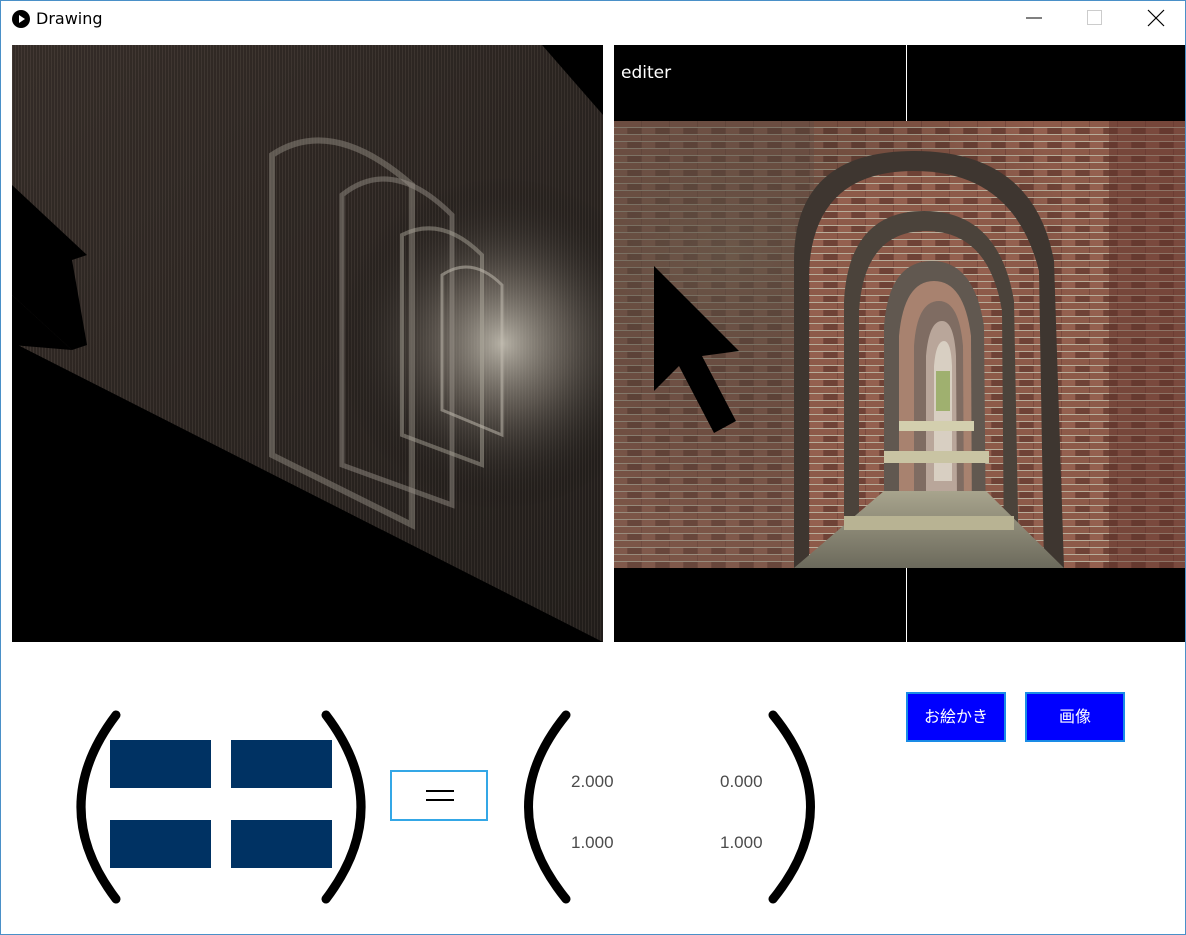 This screenshot has width=1186, height=935. Describe the element at coordinates (592, 842) in the screenshot. I see `result-value-r2c1: 1.000` at that location.